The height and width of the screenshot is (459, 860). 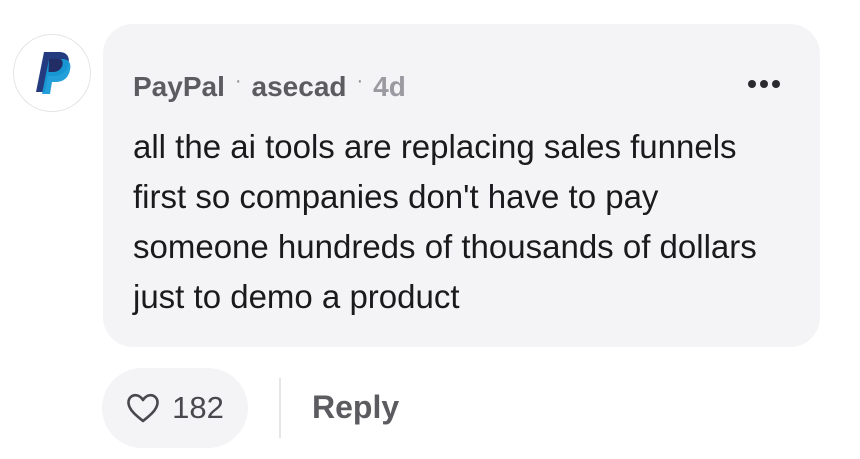 I want to click on like-count: 182, so click(x=198, y=407).